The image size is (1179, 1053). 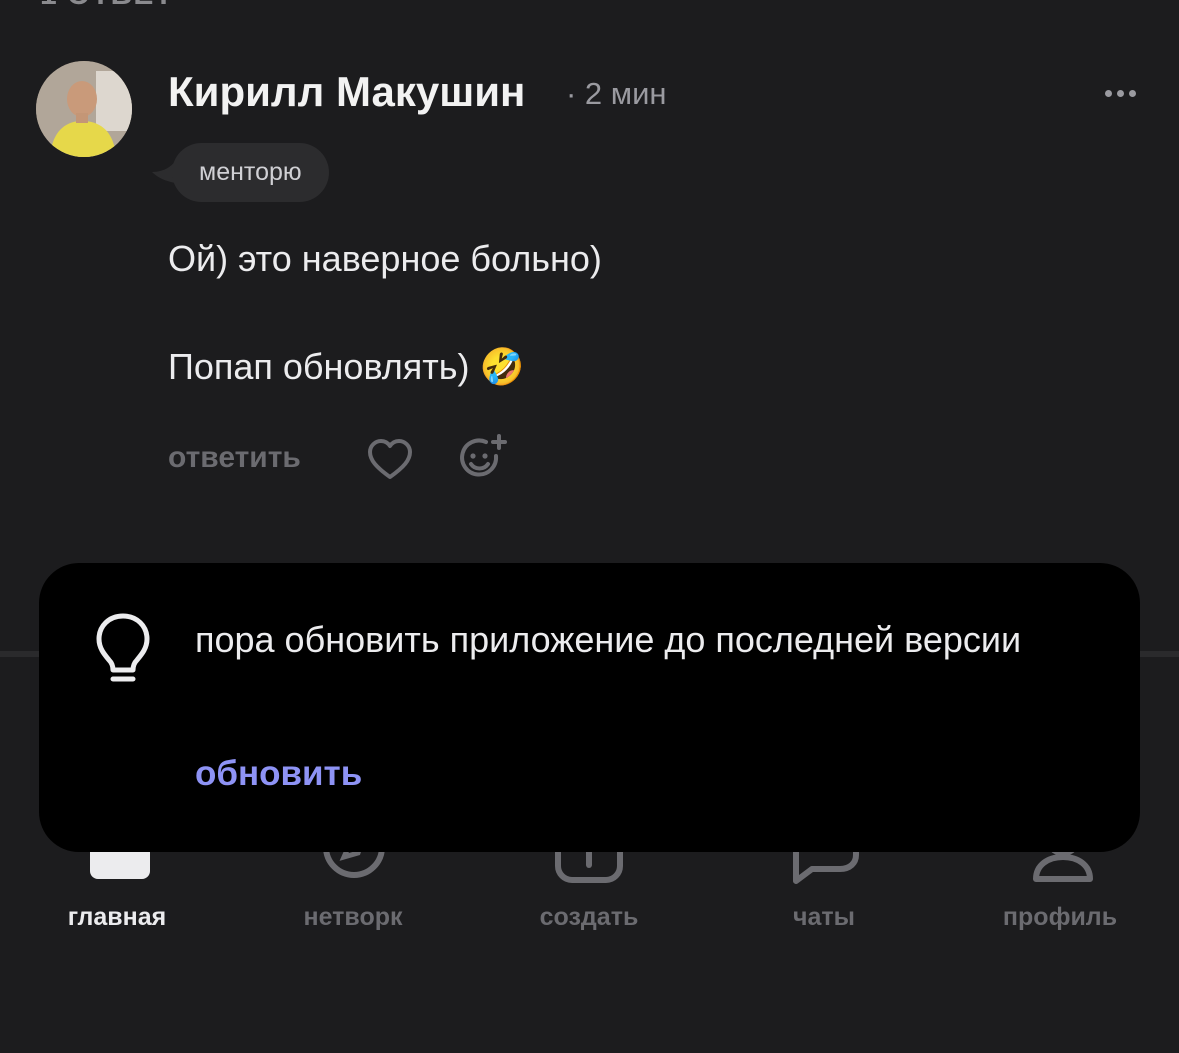 I want to click on like-heart-icon, so click(x=390, y=460).